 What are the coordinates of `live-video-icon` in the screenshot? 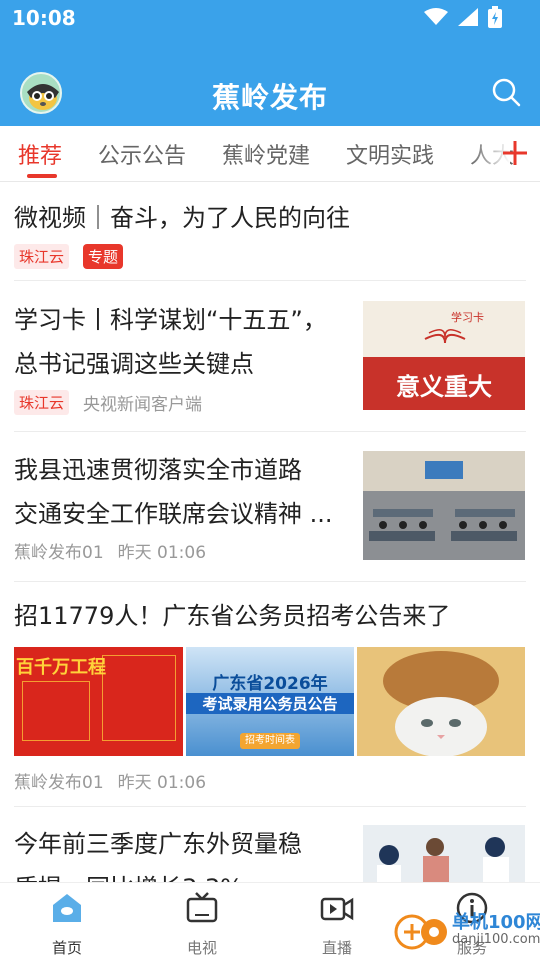 It's located at (337, 909).